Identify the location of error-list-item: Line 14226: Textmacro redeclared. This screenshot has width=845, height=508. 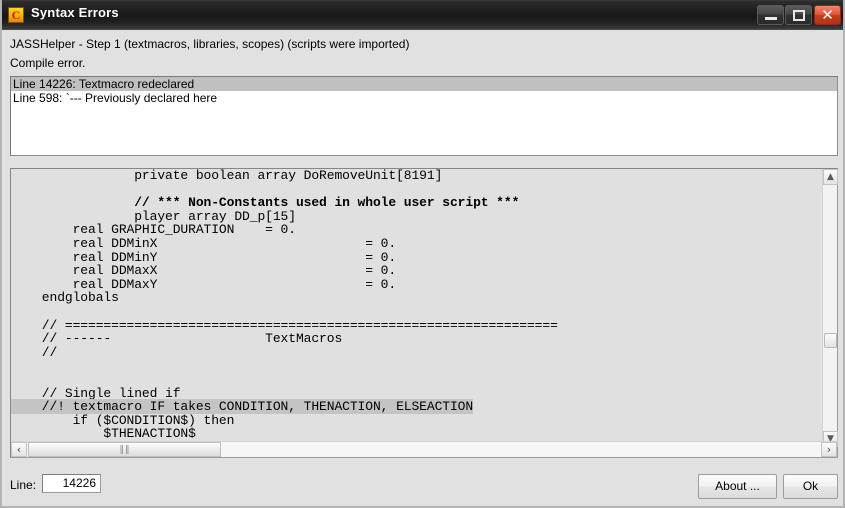
(424, 84).